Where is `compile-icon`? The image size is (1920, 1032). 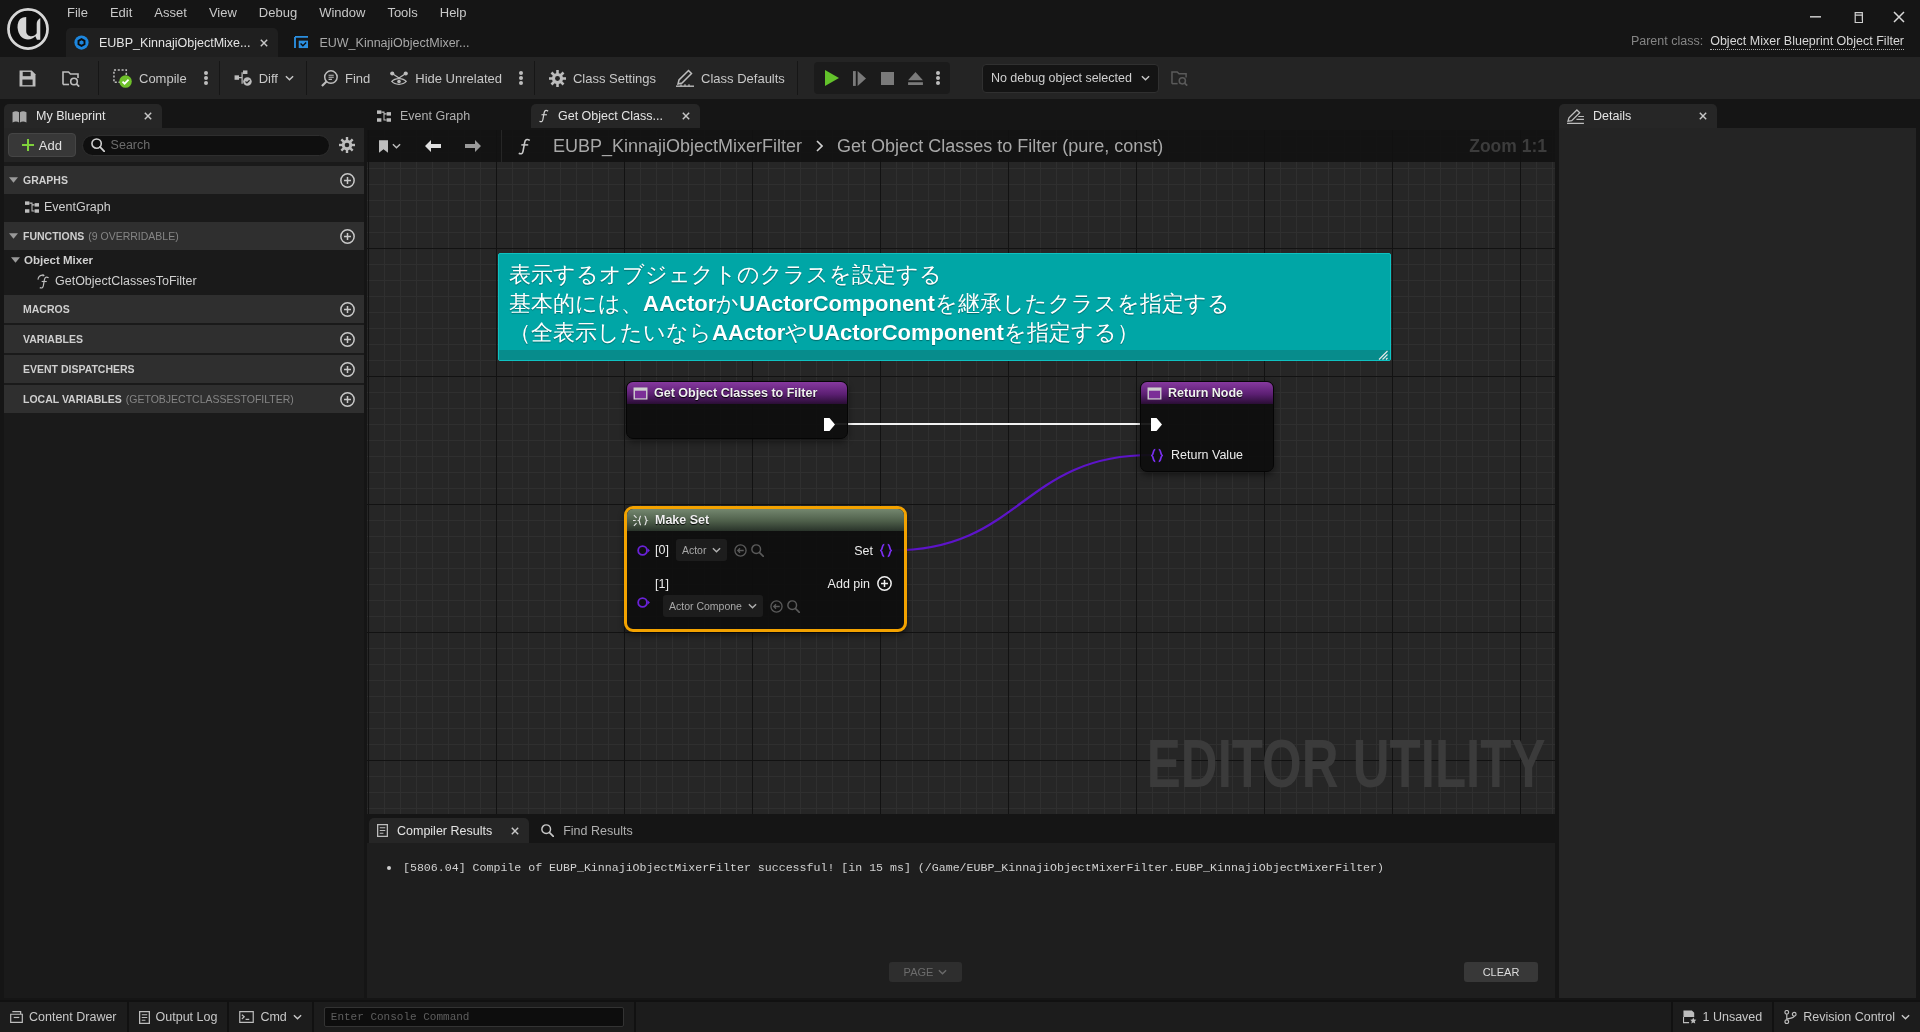 compile-icon is located at coordinates (122, 78).